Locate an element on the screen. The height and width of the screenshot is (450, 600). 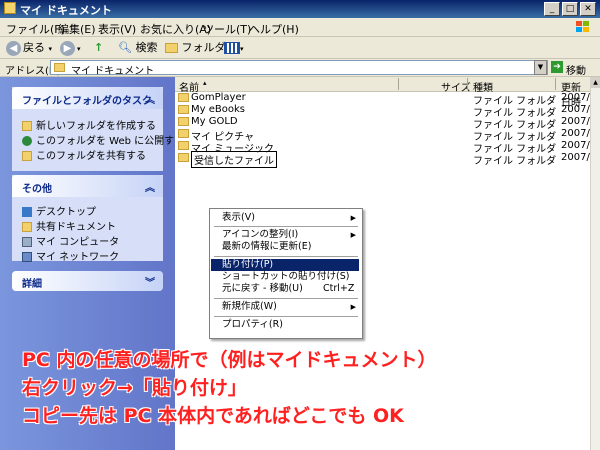
column-header: 名前 ▴ サイズ 種類 更新日時 is located at coordinates (382, 93).